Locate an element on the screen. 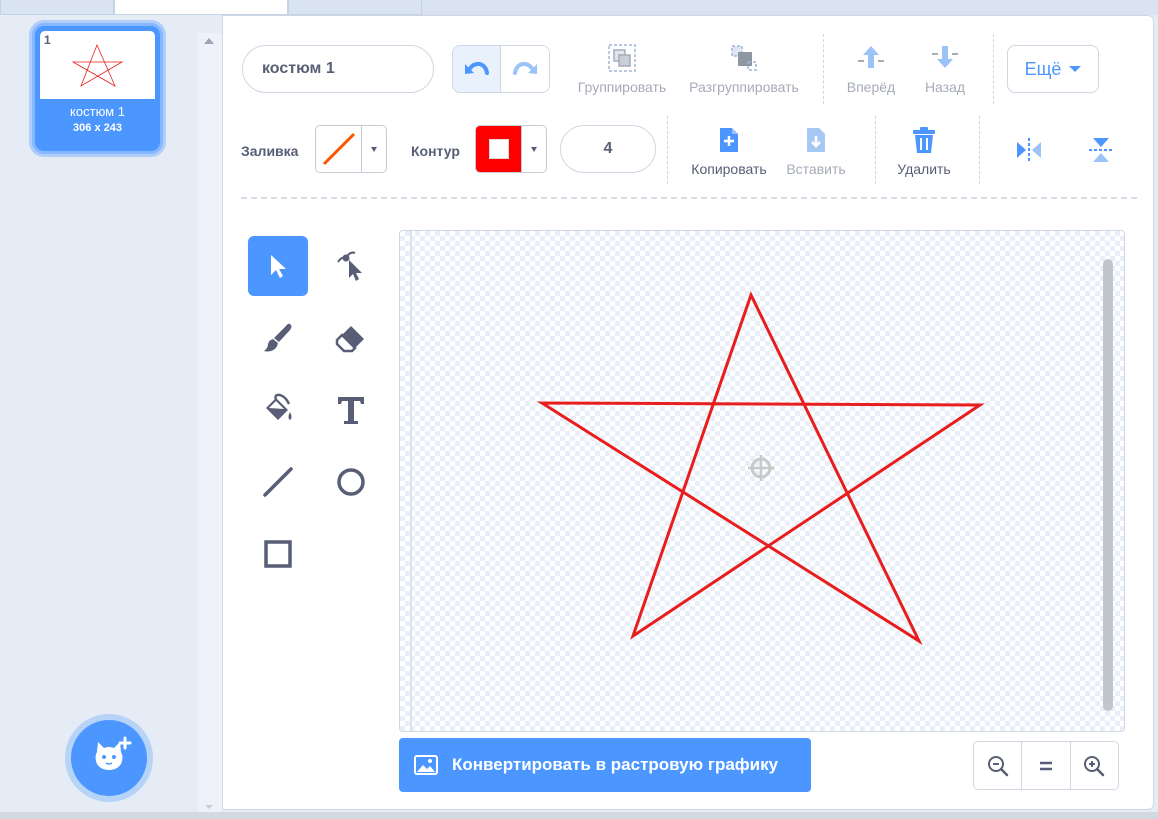  line-tool is located at coordinates (278, 482).